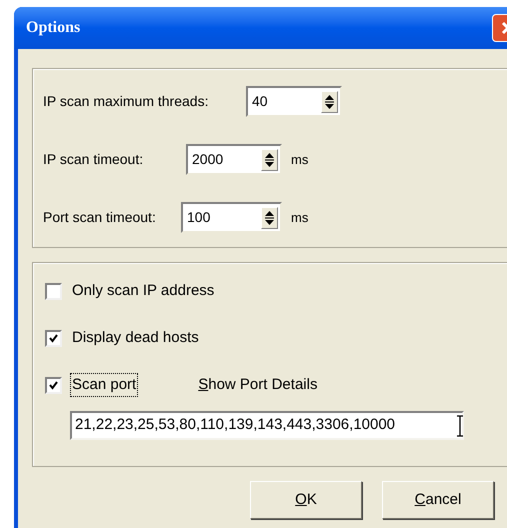 The width and height of the screenshot is (507, 528). Describe the element at coordinates (198, 217) in the screenshot. I see `spin-value: 100` at that location.